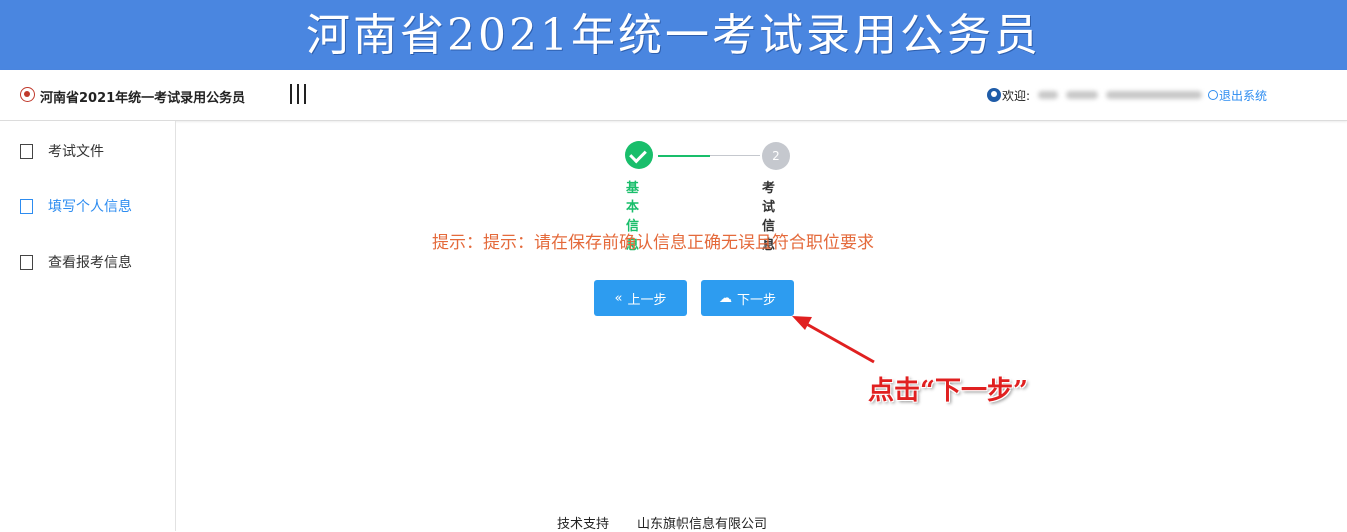 The height and width of the screenshot is (532, 1347). I want to click on hint-text: 提示：提示：请在保存前确认信息正确无误且符合职位要求, so click(653, 243).